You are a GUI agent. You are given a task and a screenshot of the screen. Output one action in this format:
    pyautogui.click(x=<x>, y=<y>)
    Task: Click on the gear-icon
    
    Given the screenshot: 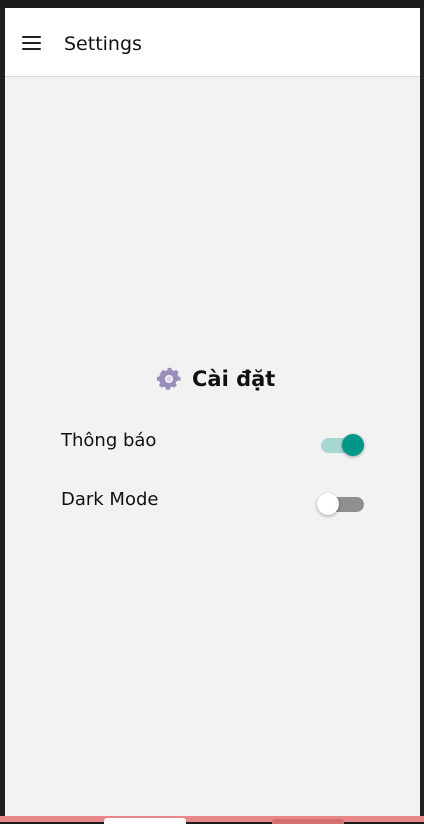 What is the action you would take?
    pyautogui.click(x=168, y=378)
    